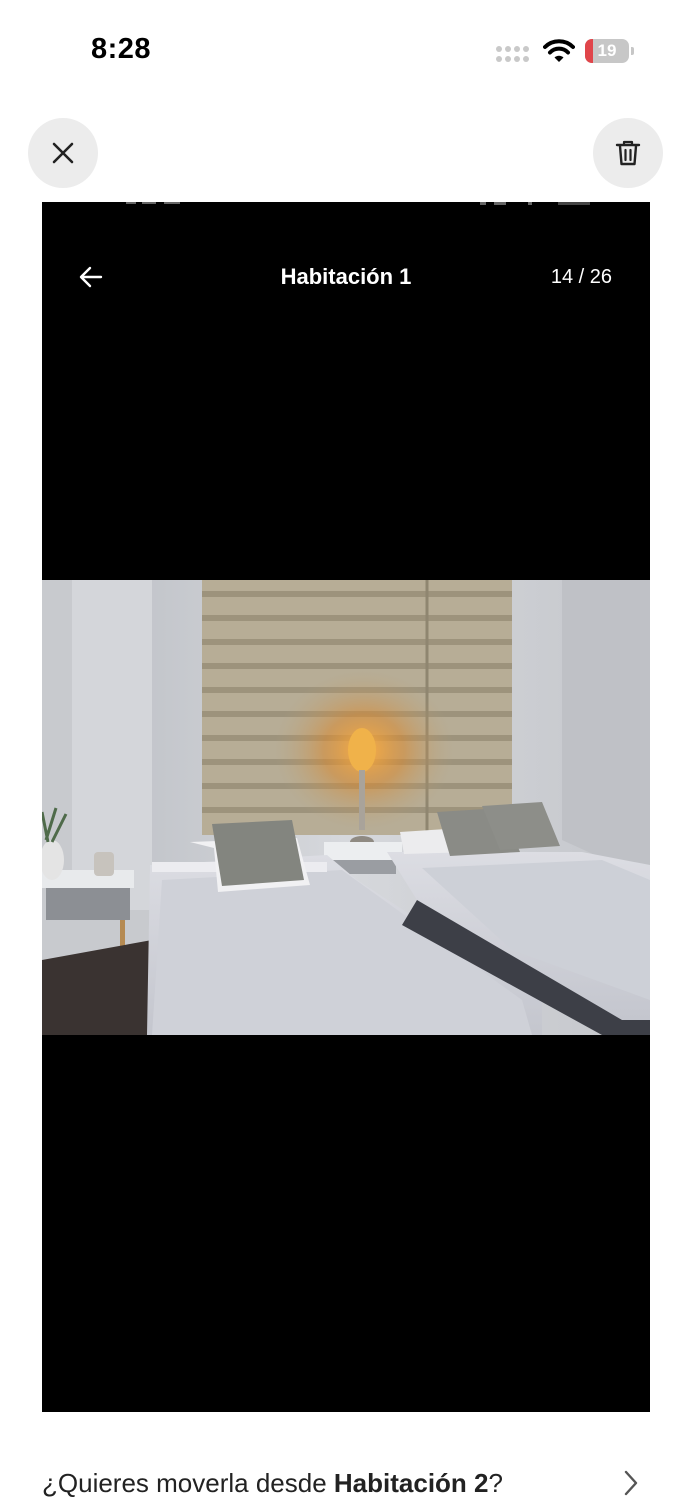 This screenshot has width=692, height=1502. I want to click on photo-counter: 14 / 26, so click(581, 277).